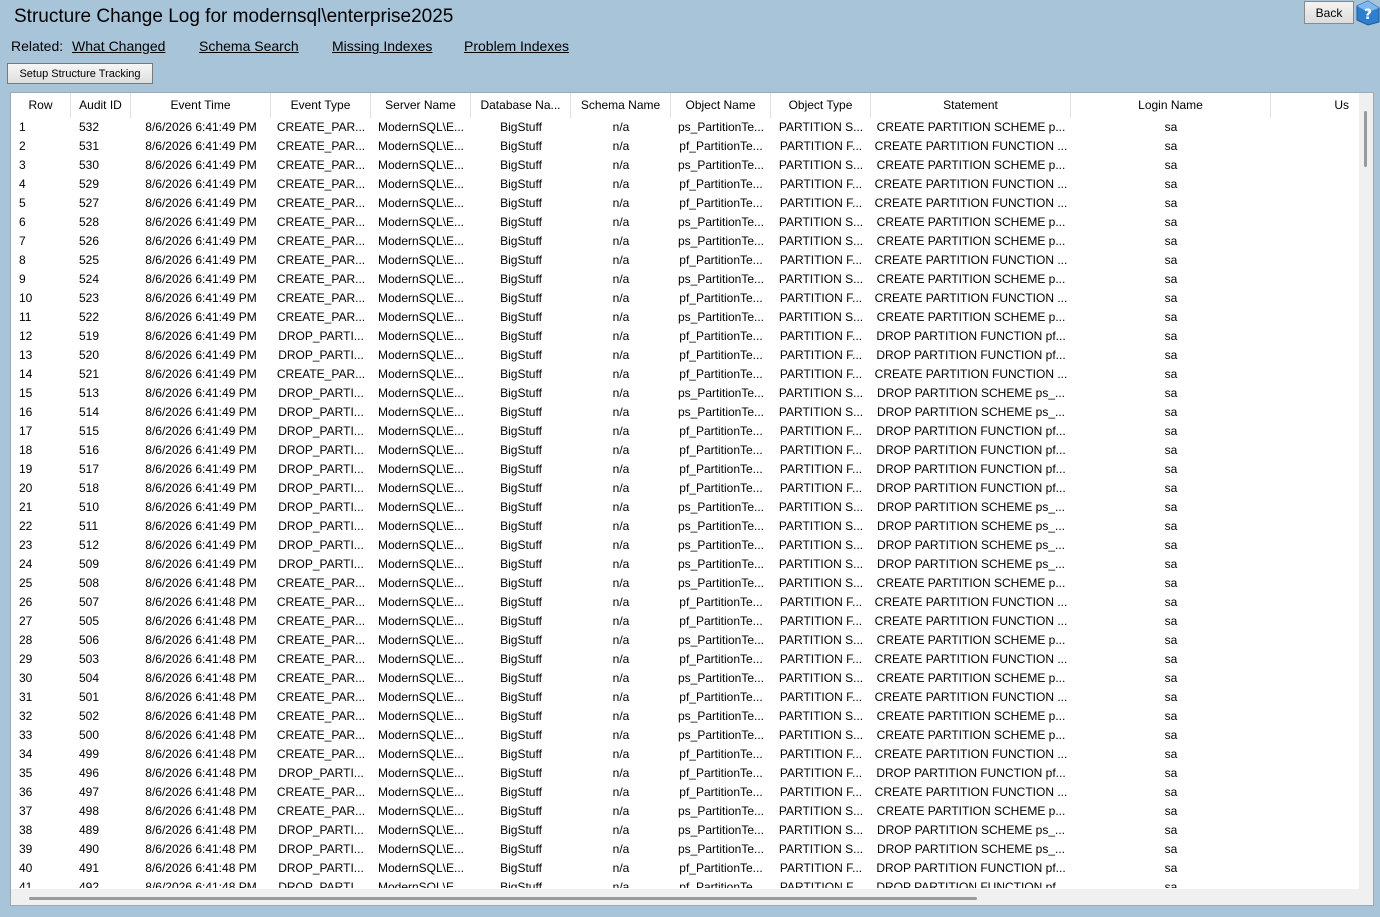  What do you see at coordinates (101, 105) in the screenshot?
I see `column-header-audit-id: Audit ID` at bounding box center [101, 105].